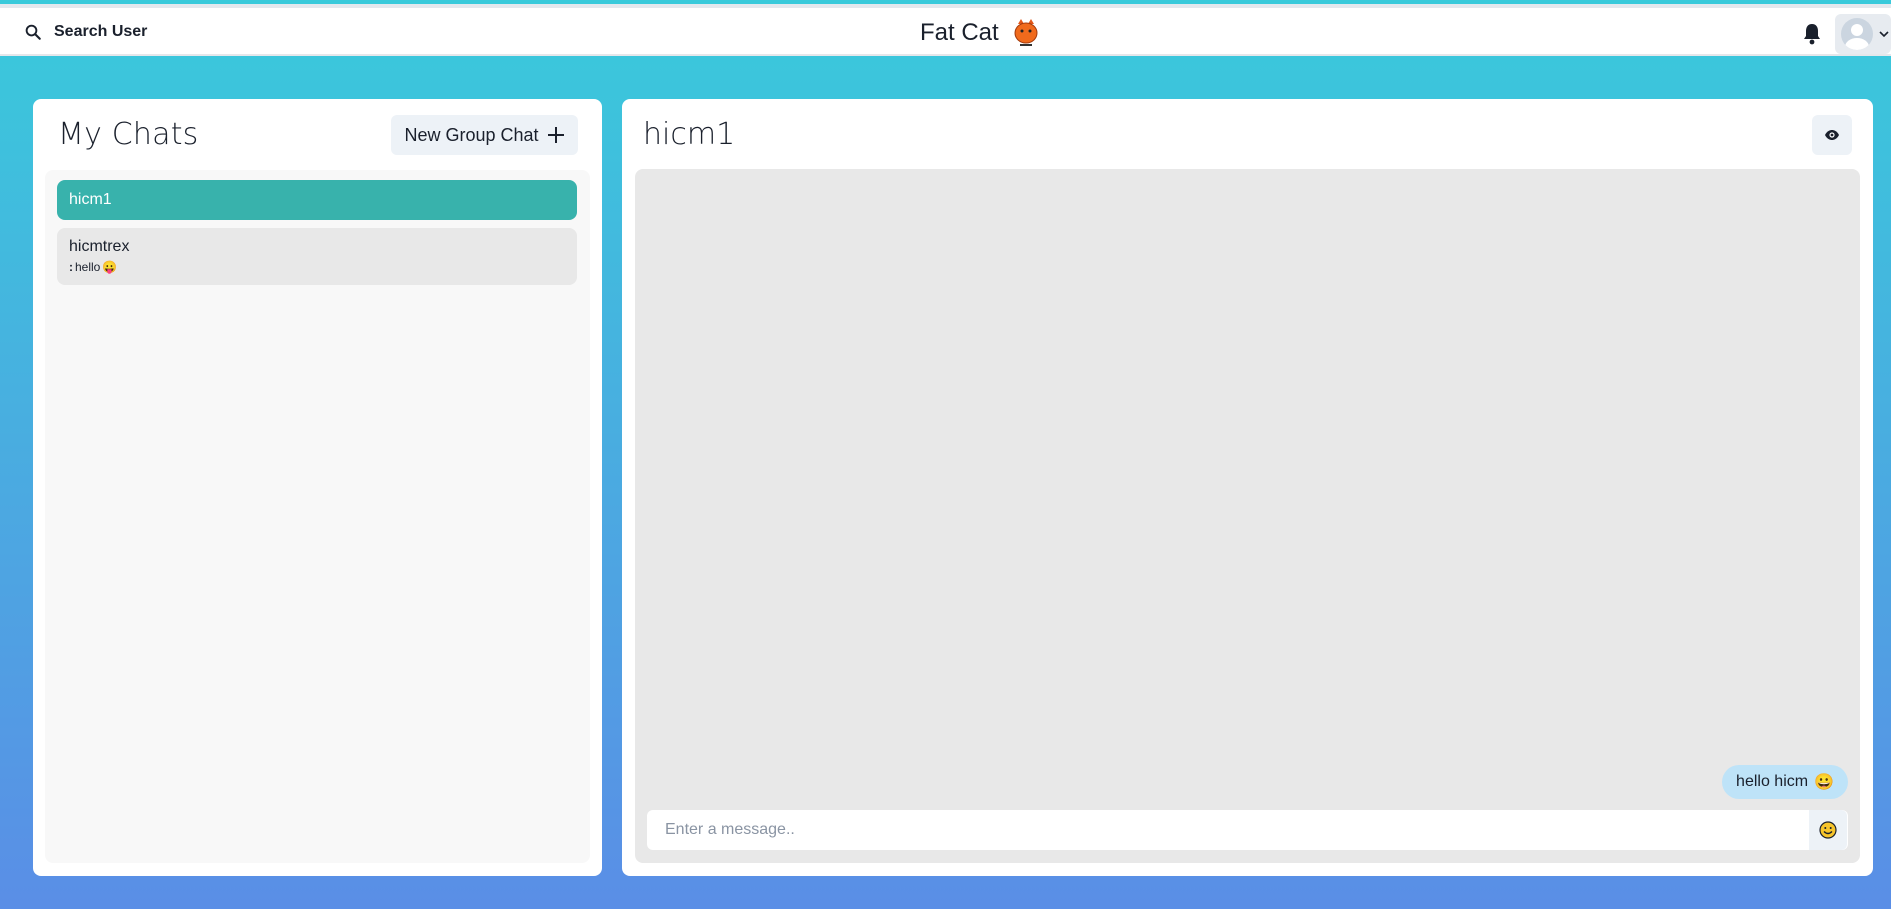  What do you see at coordinates (88, 267) in the screenshot?
I see `preview-text: hello` at bounding box center [88, 267].